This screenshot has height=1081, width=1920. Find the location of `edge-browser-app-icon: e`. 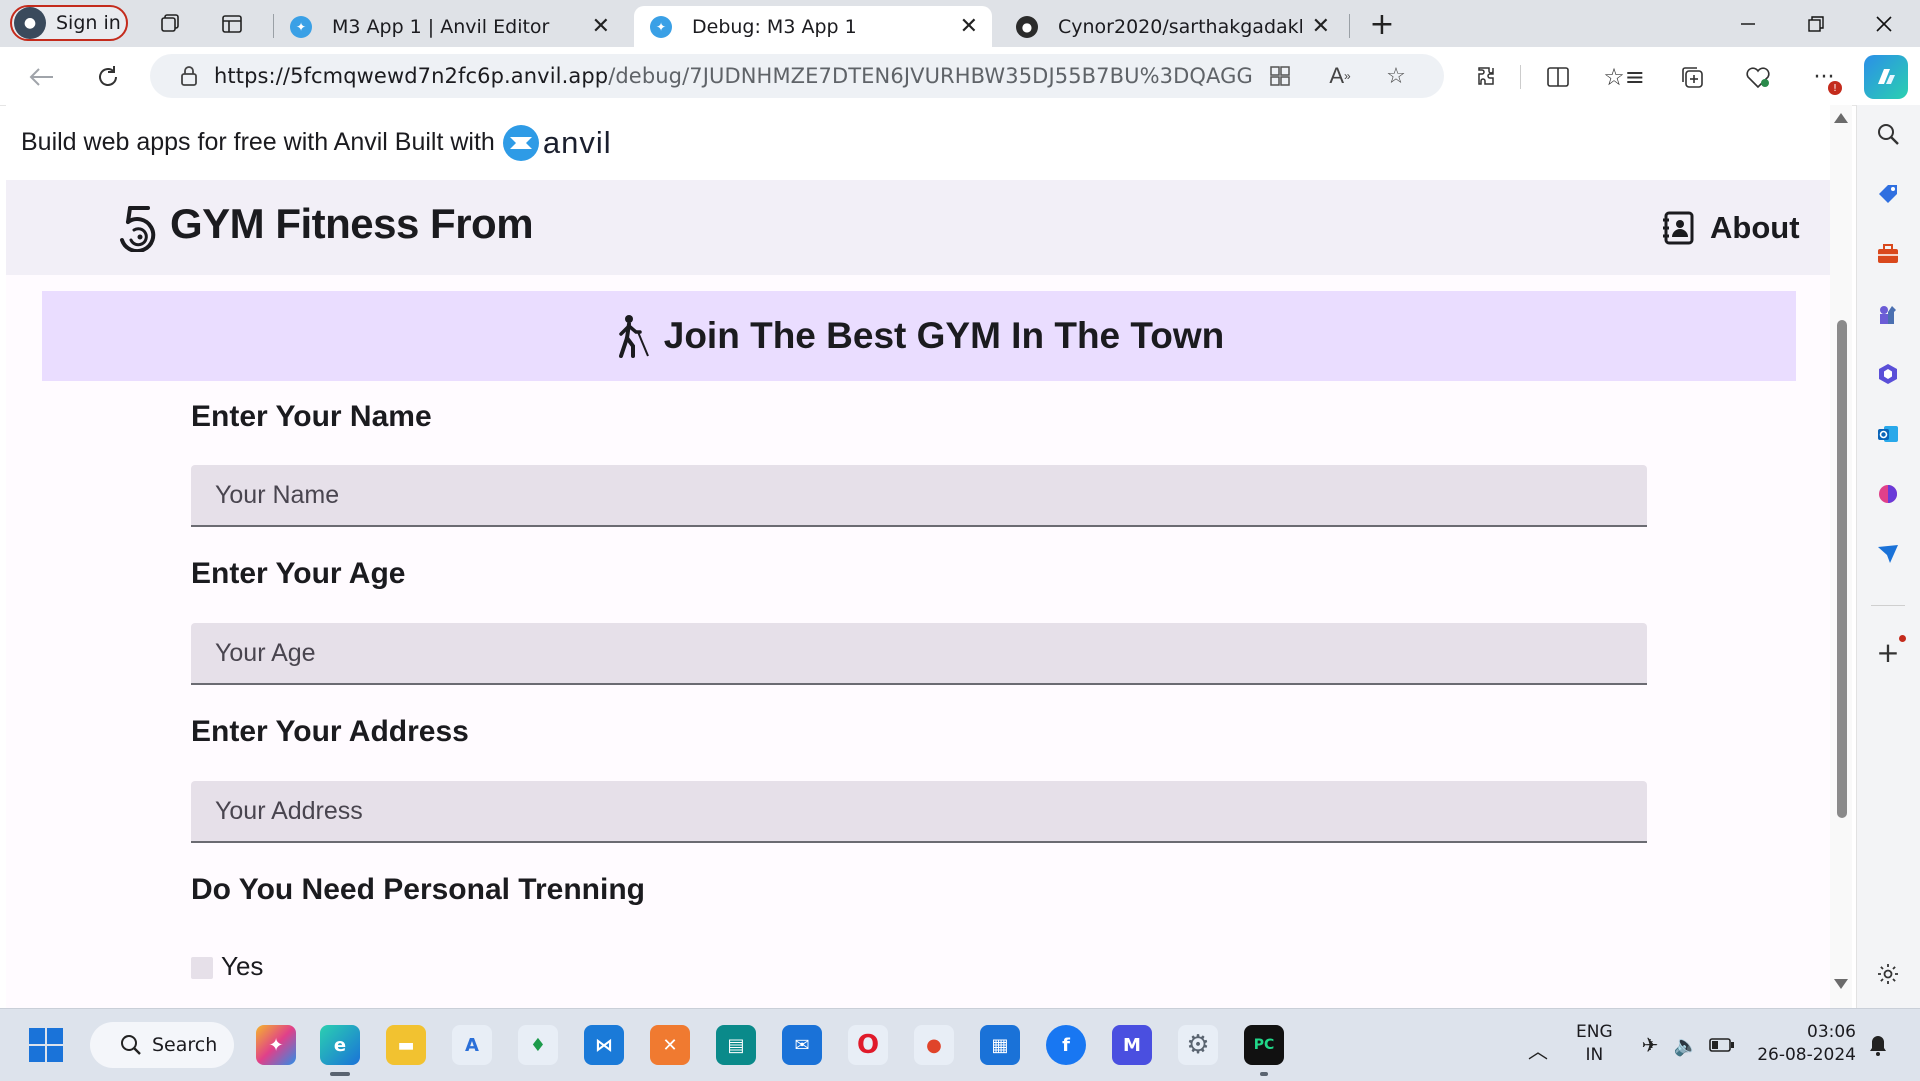

edge-browser-app-icon: e is located at coordinates (340, 1045).